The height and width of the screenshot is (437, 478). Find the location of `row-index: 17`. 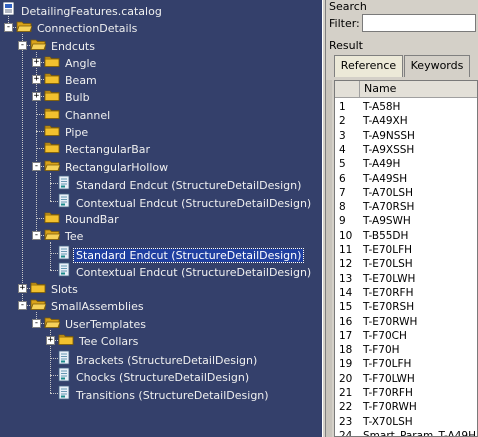

row-index: 17 is located at coordinates (346, 335).